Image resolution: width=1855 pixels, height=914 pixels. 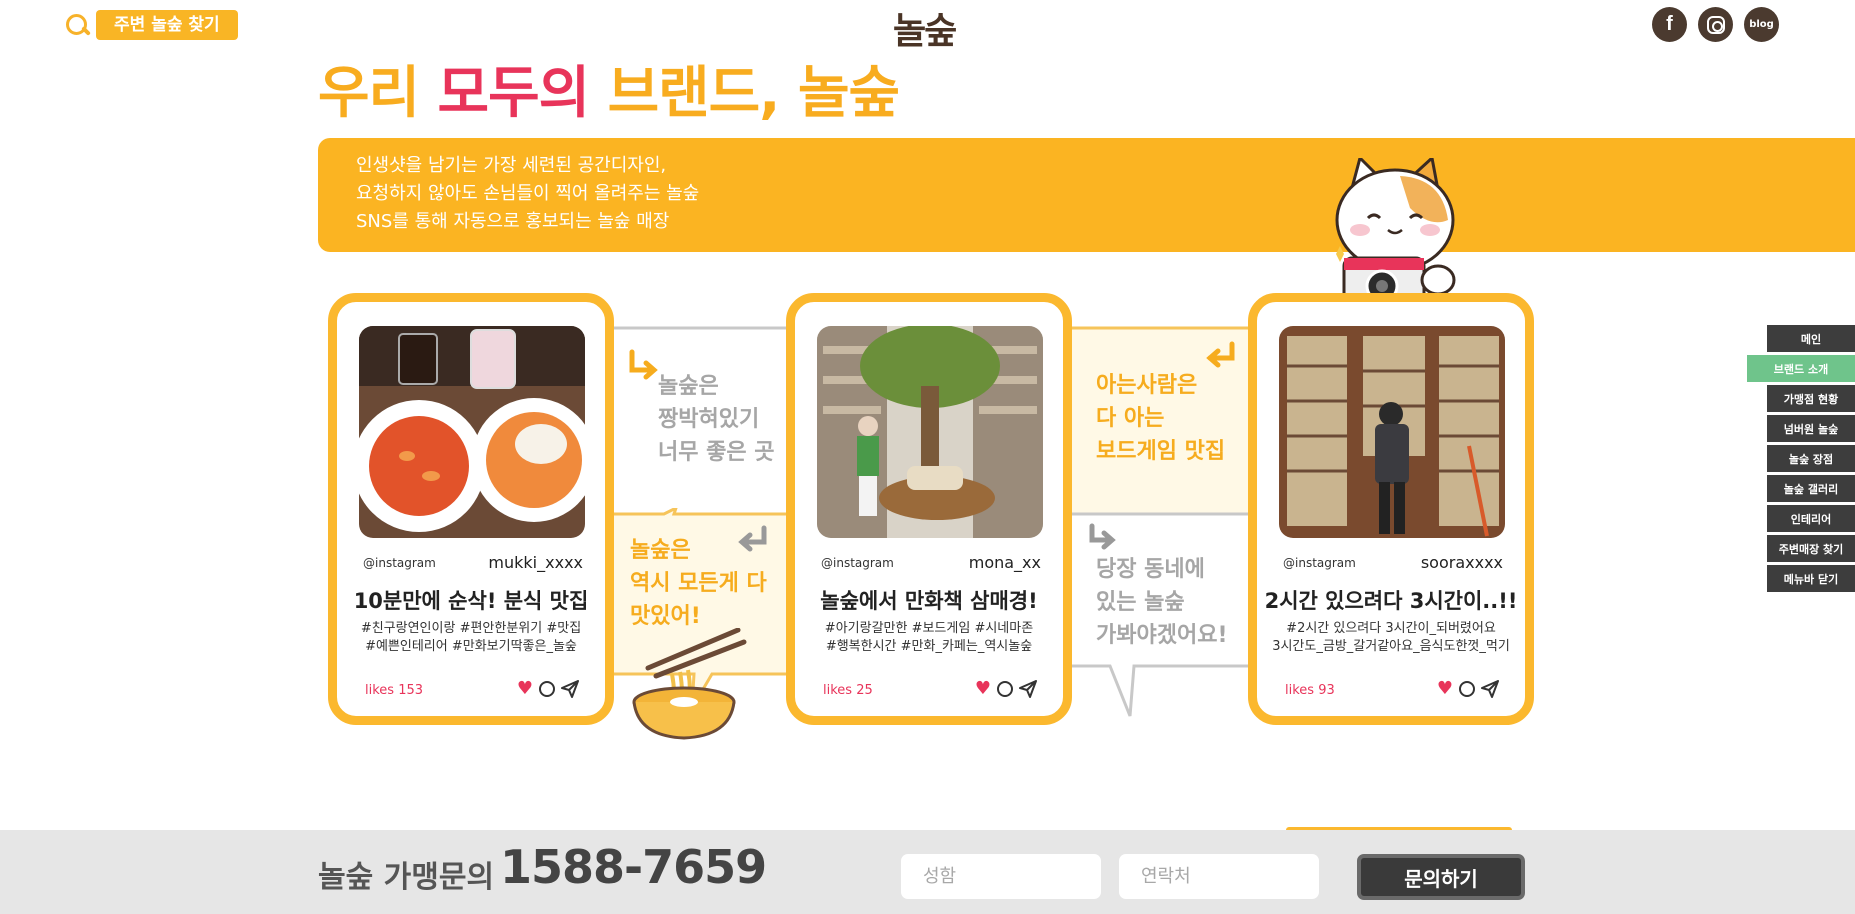 I want to click on banner-line: SNS를 통해 자동으로 홍보되는 놀숲 매장, so click(x=513, y=221).